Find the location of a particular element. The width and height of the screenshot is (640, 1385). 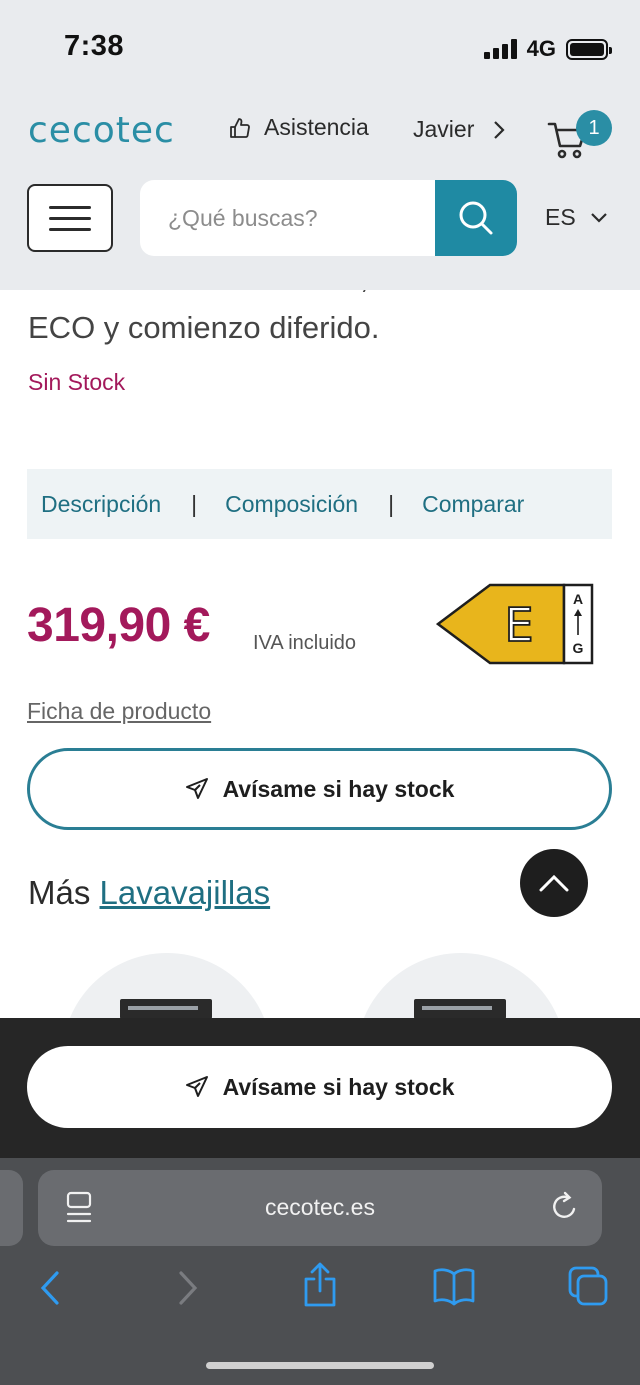

language-selector: ES is located at coordinates (576, 217).